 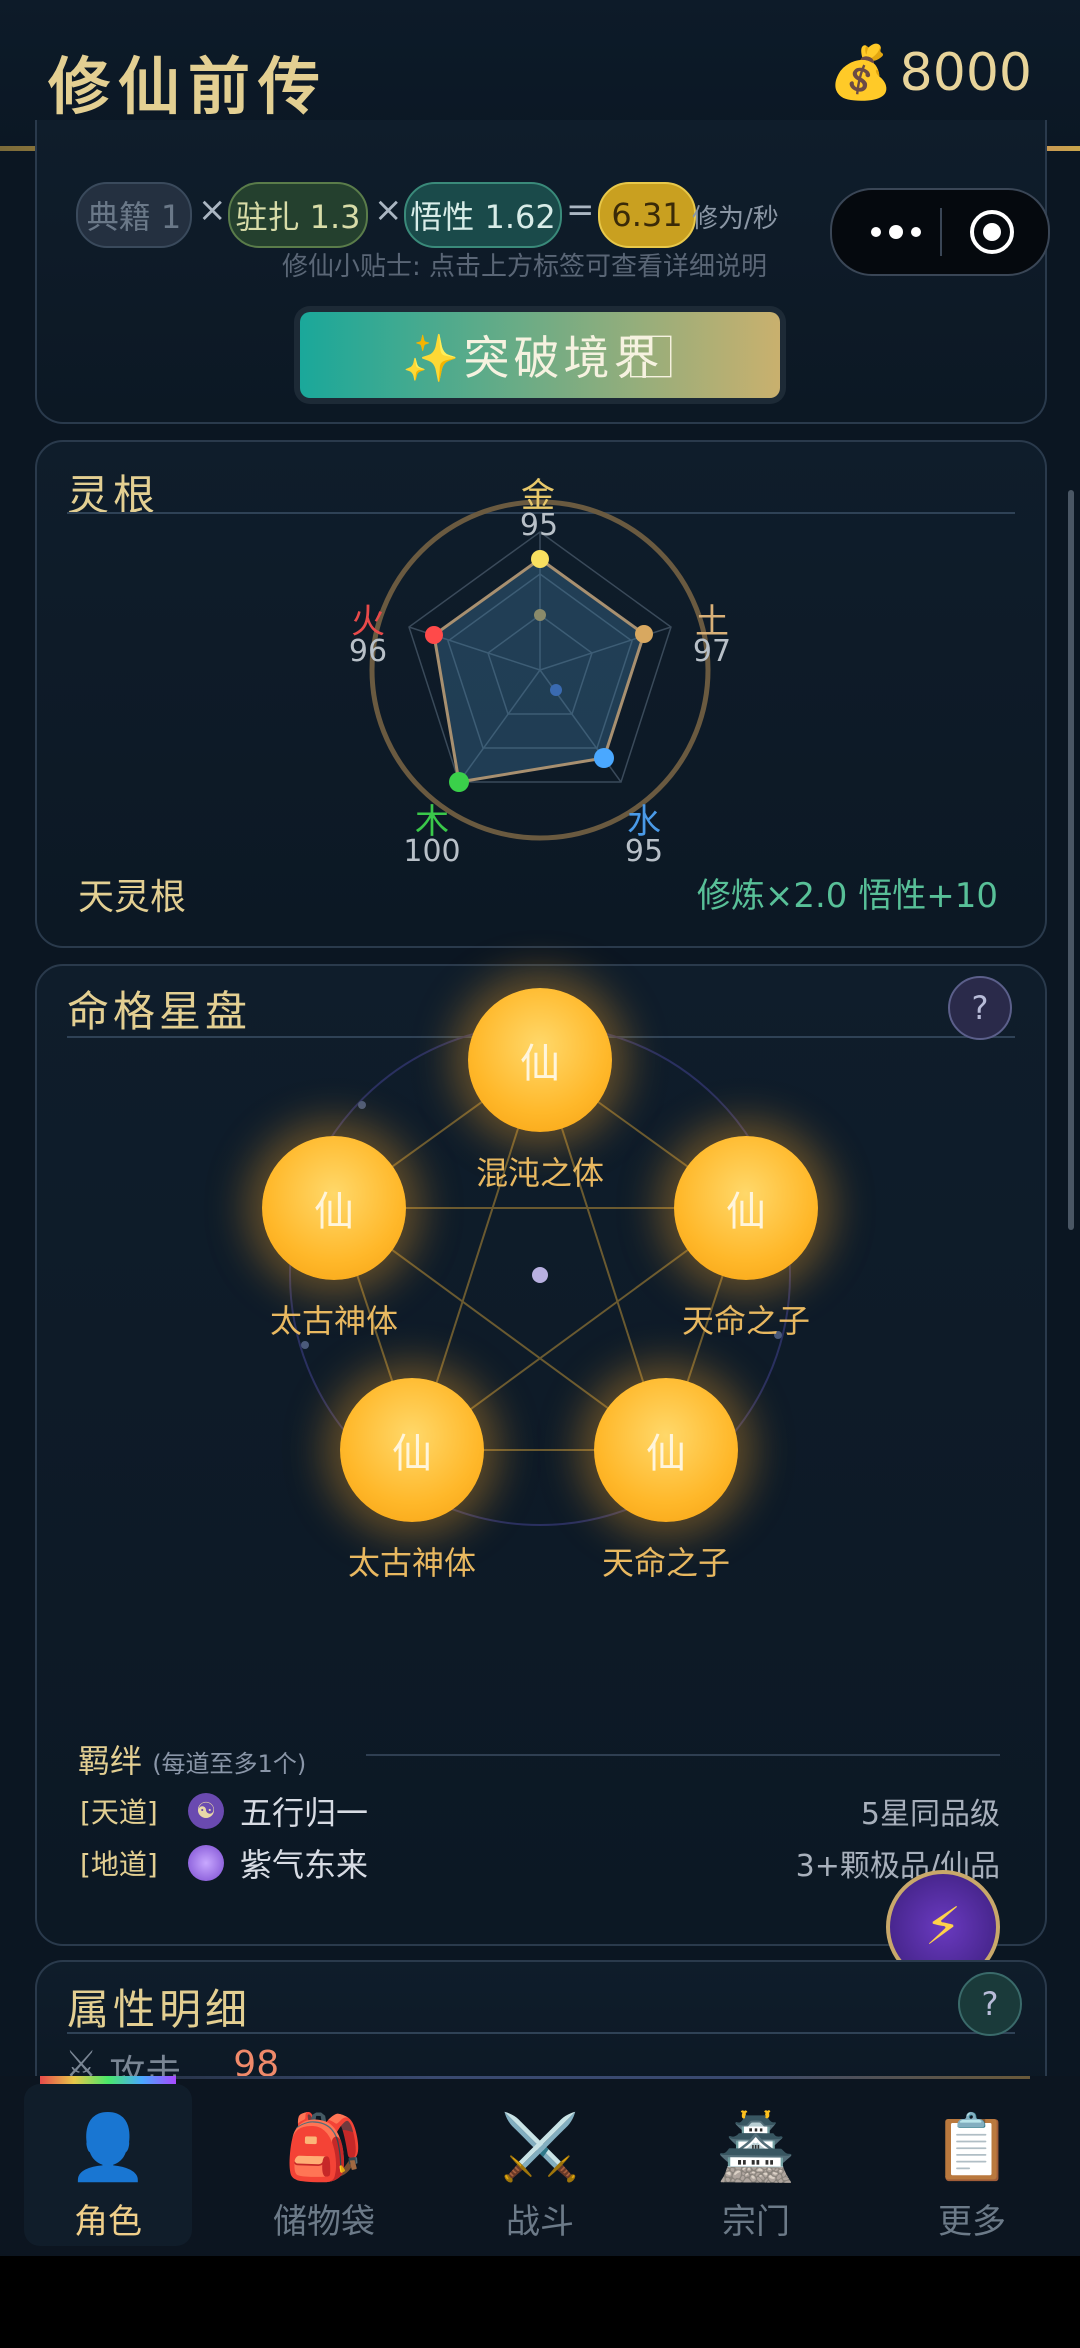 What do you see at coordinates (388, 210) in the screenshot?
I see `op-times-2: ×` at bounding box center [388, 210].